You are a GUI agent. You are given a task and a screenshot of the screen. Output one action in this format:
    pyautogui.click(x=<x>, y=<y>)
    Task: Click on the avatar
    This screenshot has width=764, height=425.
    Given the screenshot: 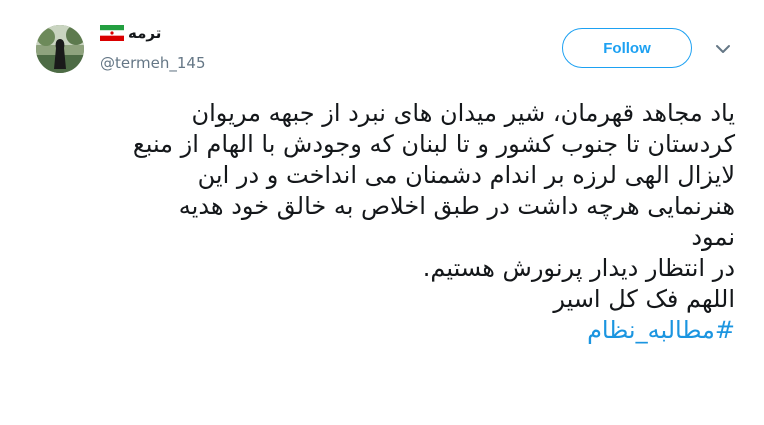 What is the action you would take?
    pyautogui.click(x=60, y=49)
    